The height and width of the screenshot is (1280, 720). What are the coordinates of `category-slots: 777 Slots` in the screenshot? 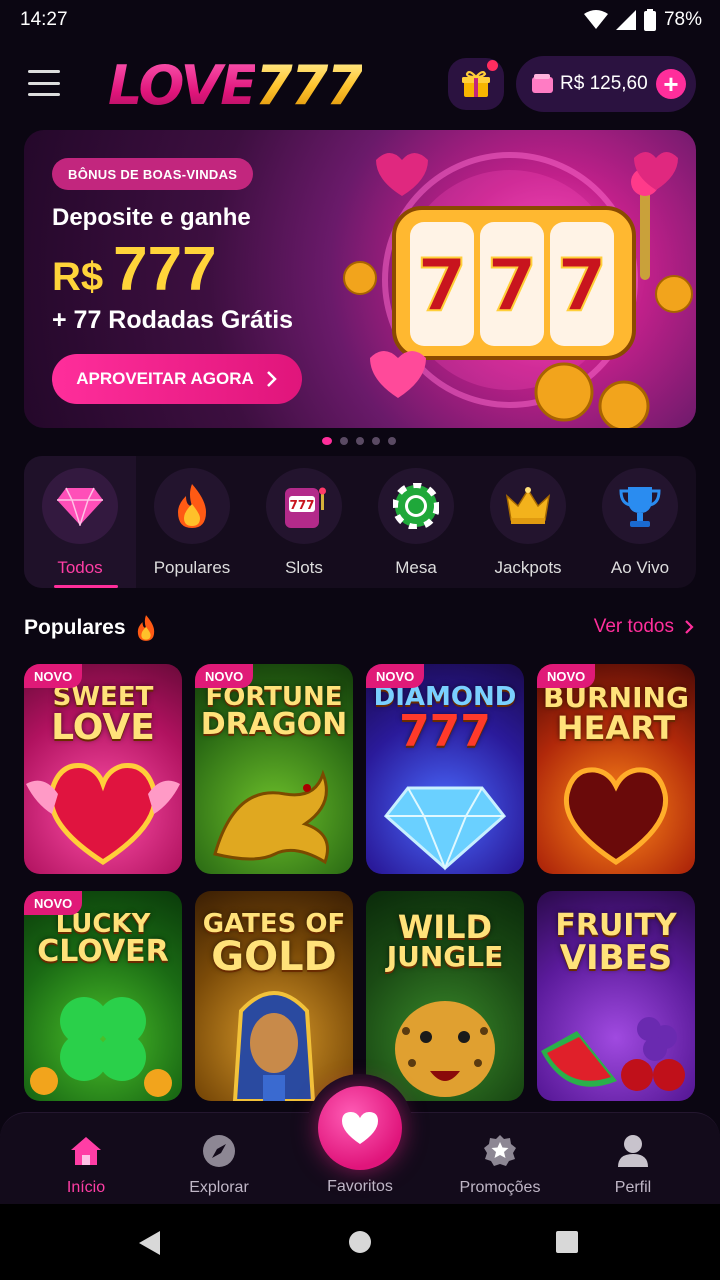 It's located at (304, 522).